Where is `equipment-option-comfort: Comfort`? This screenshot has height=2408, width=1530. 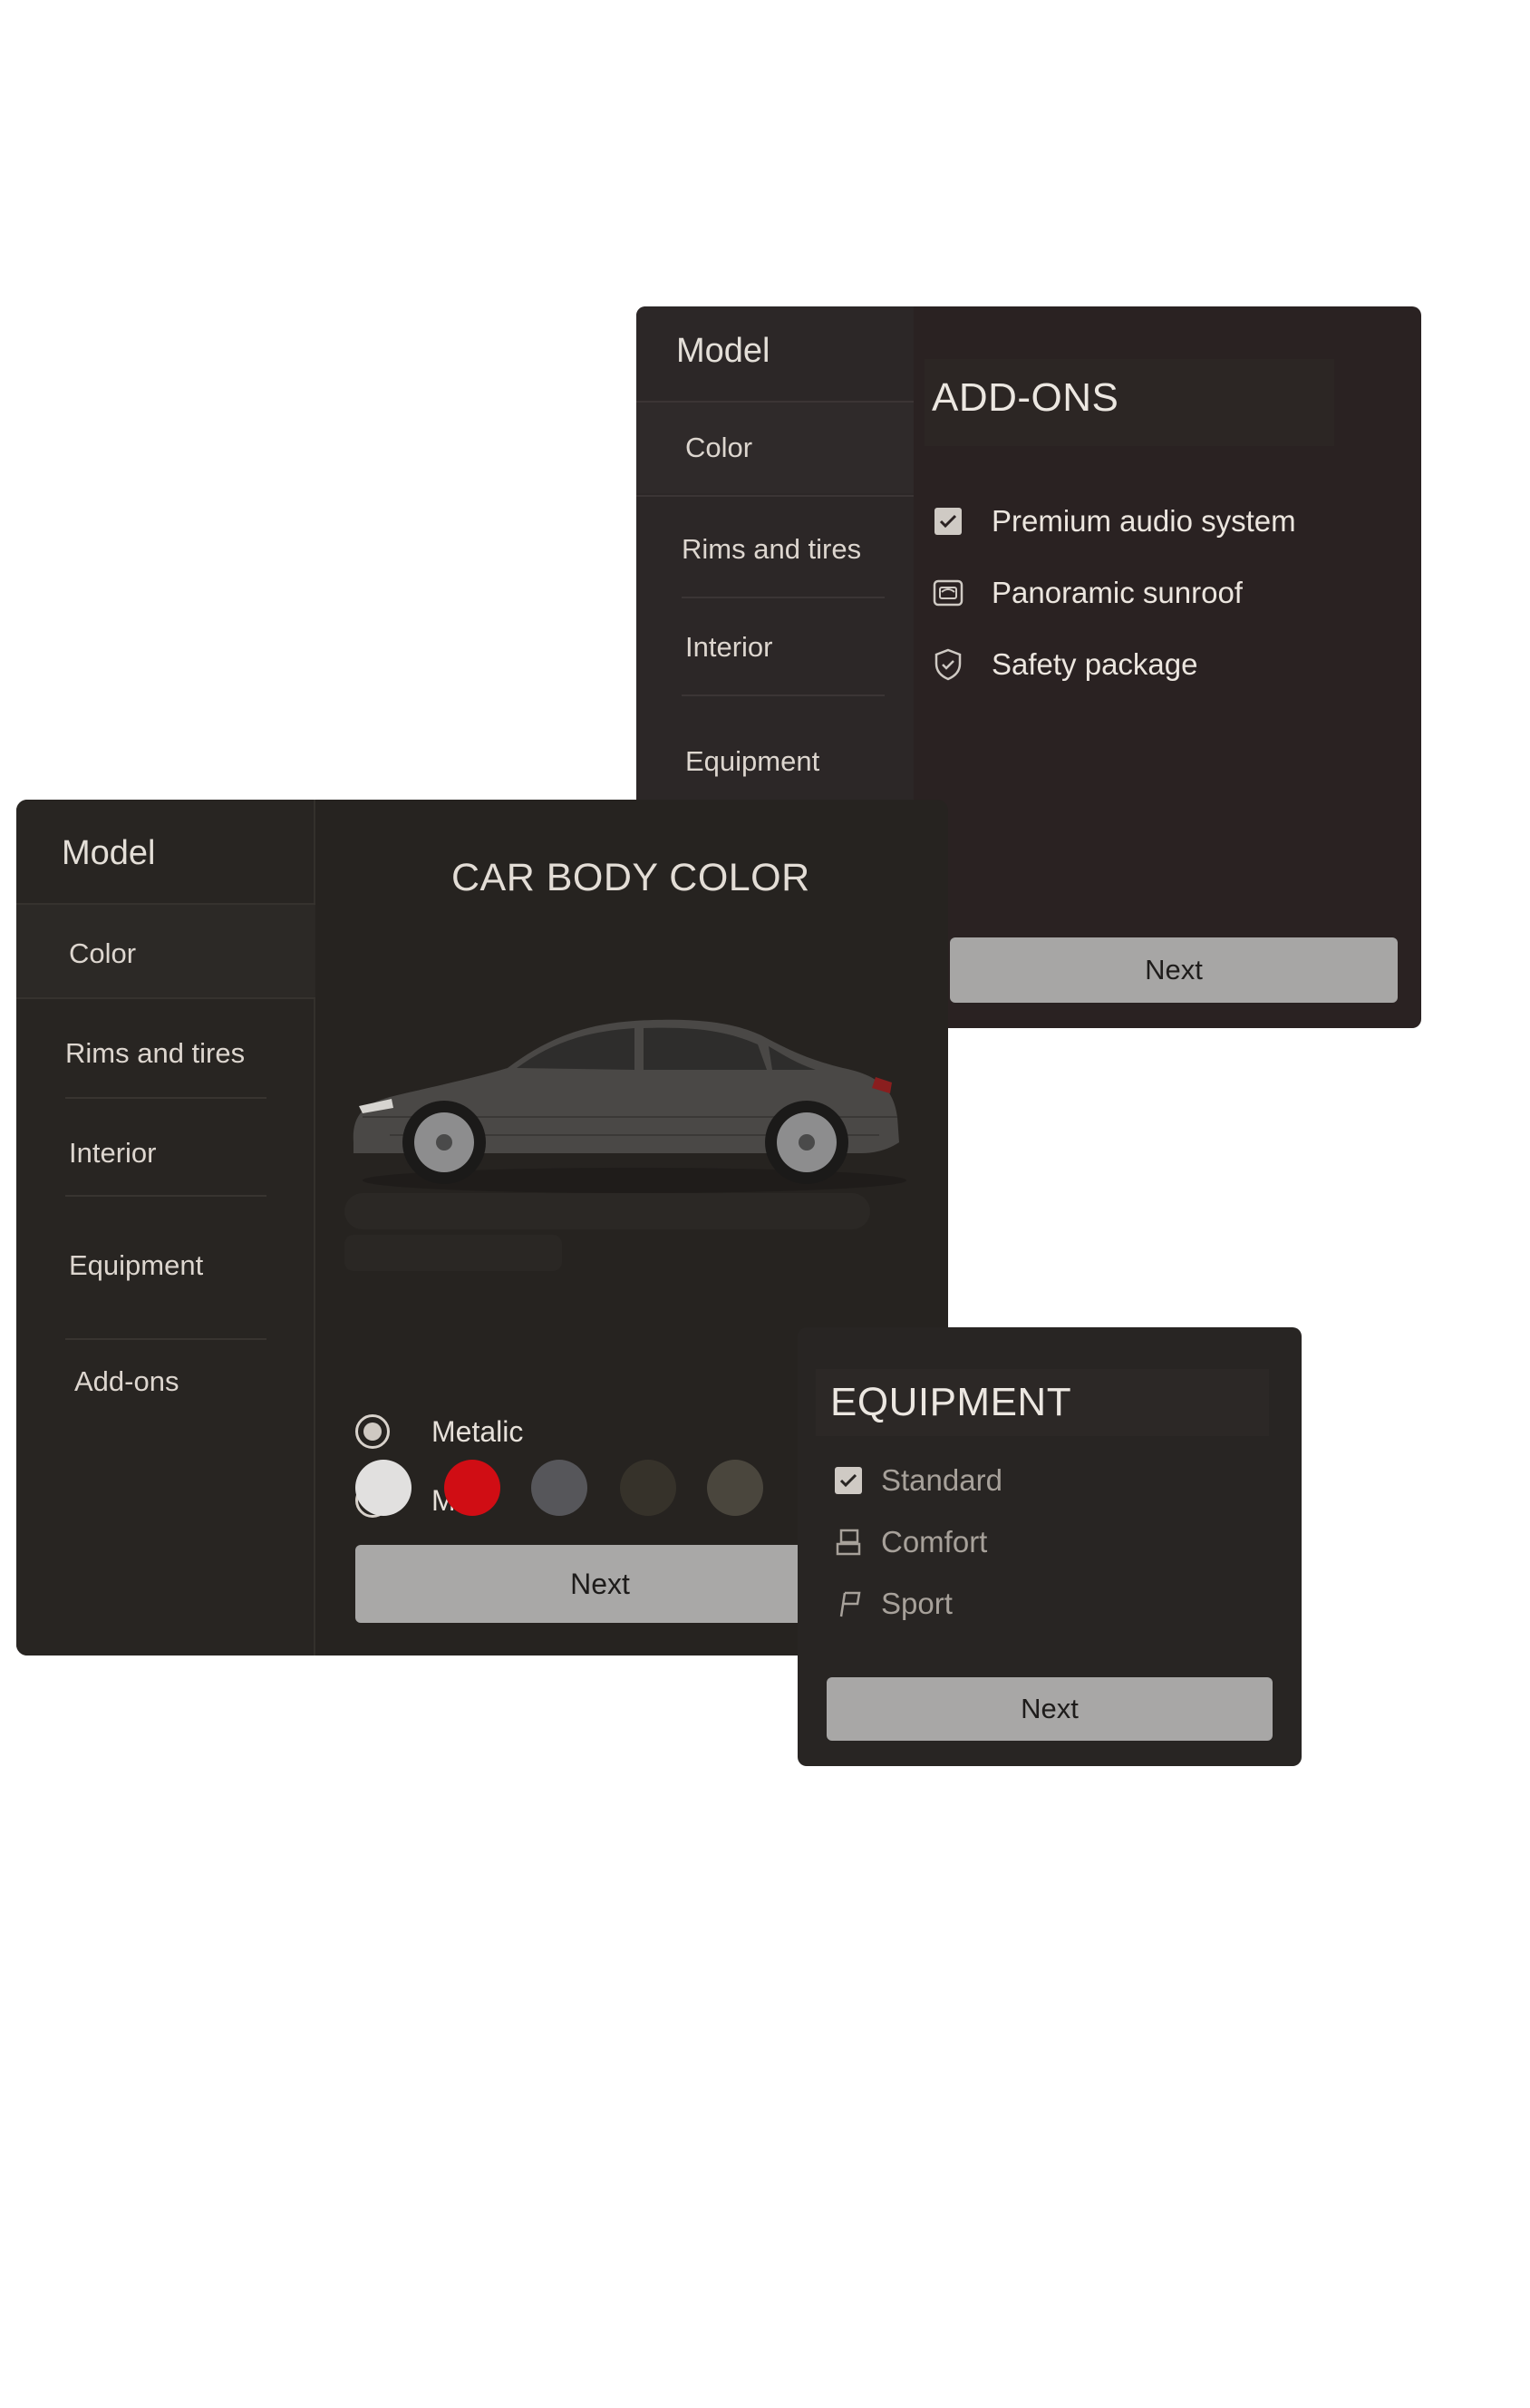 equipment-option-comfort: Comfort is located at coordinates (909, 1542).